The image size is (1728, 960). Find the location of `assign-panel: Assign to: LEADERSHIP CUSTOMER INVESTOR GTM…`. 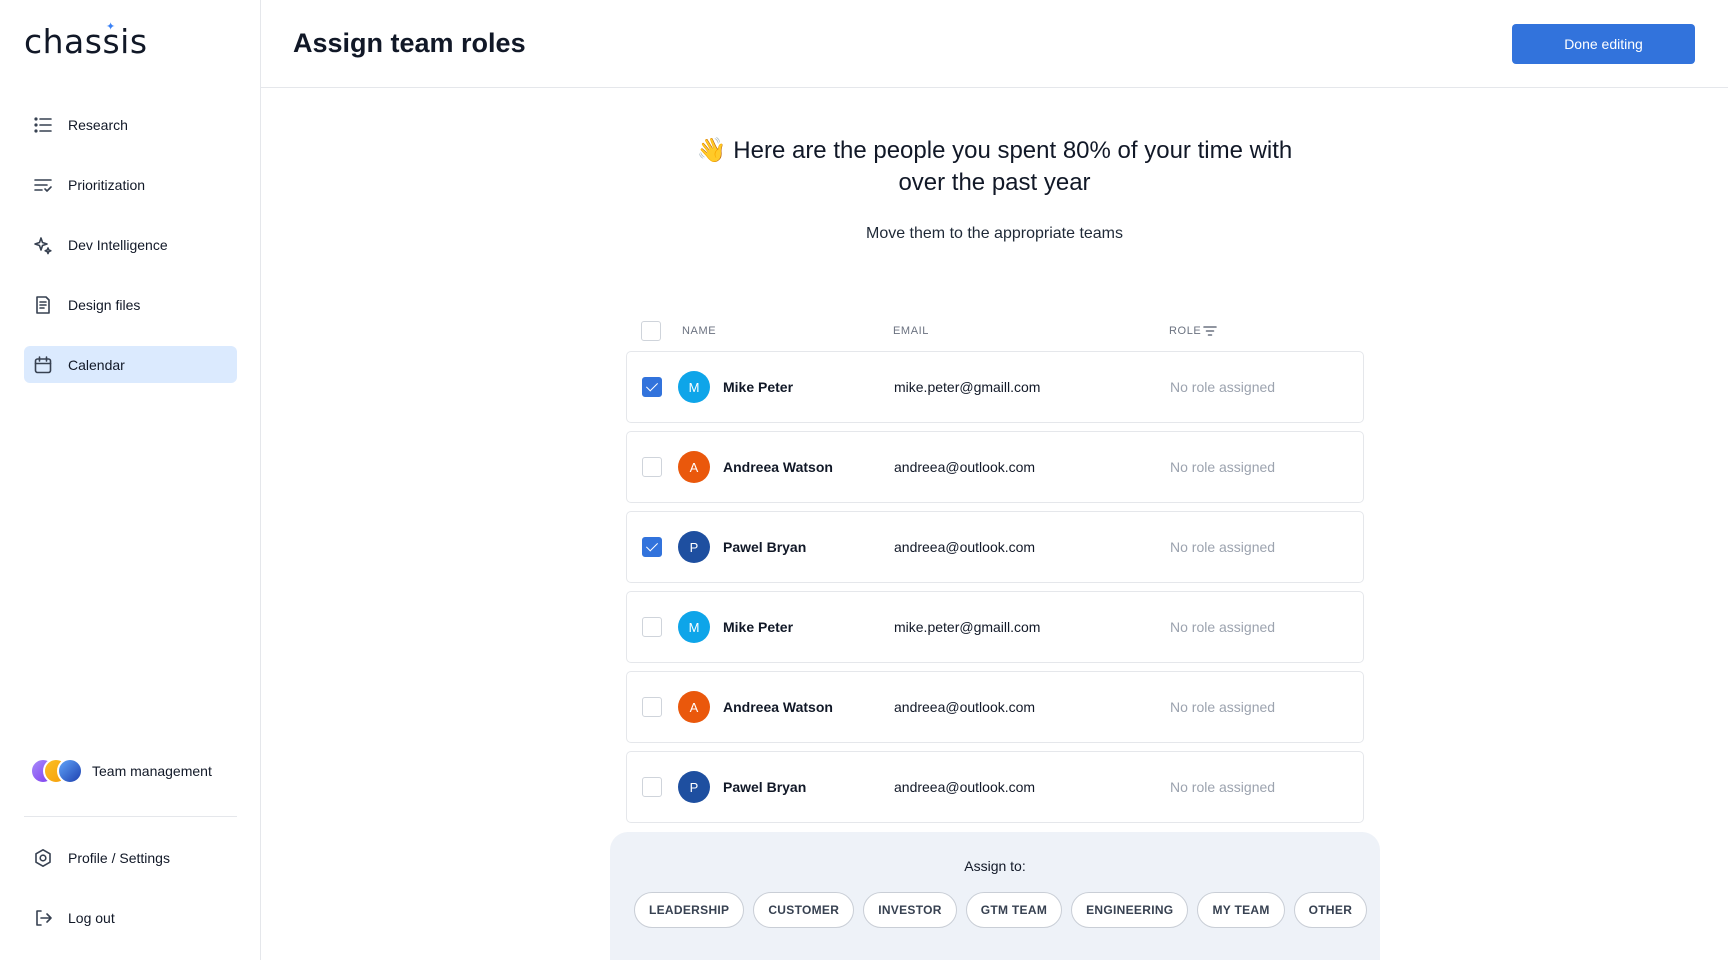

assign-panel: Assign to: LEADERSHIP CUSTOMER INVESTOR GTM… is located at coordinates (995, 896).